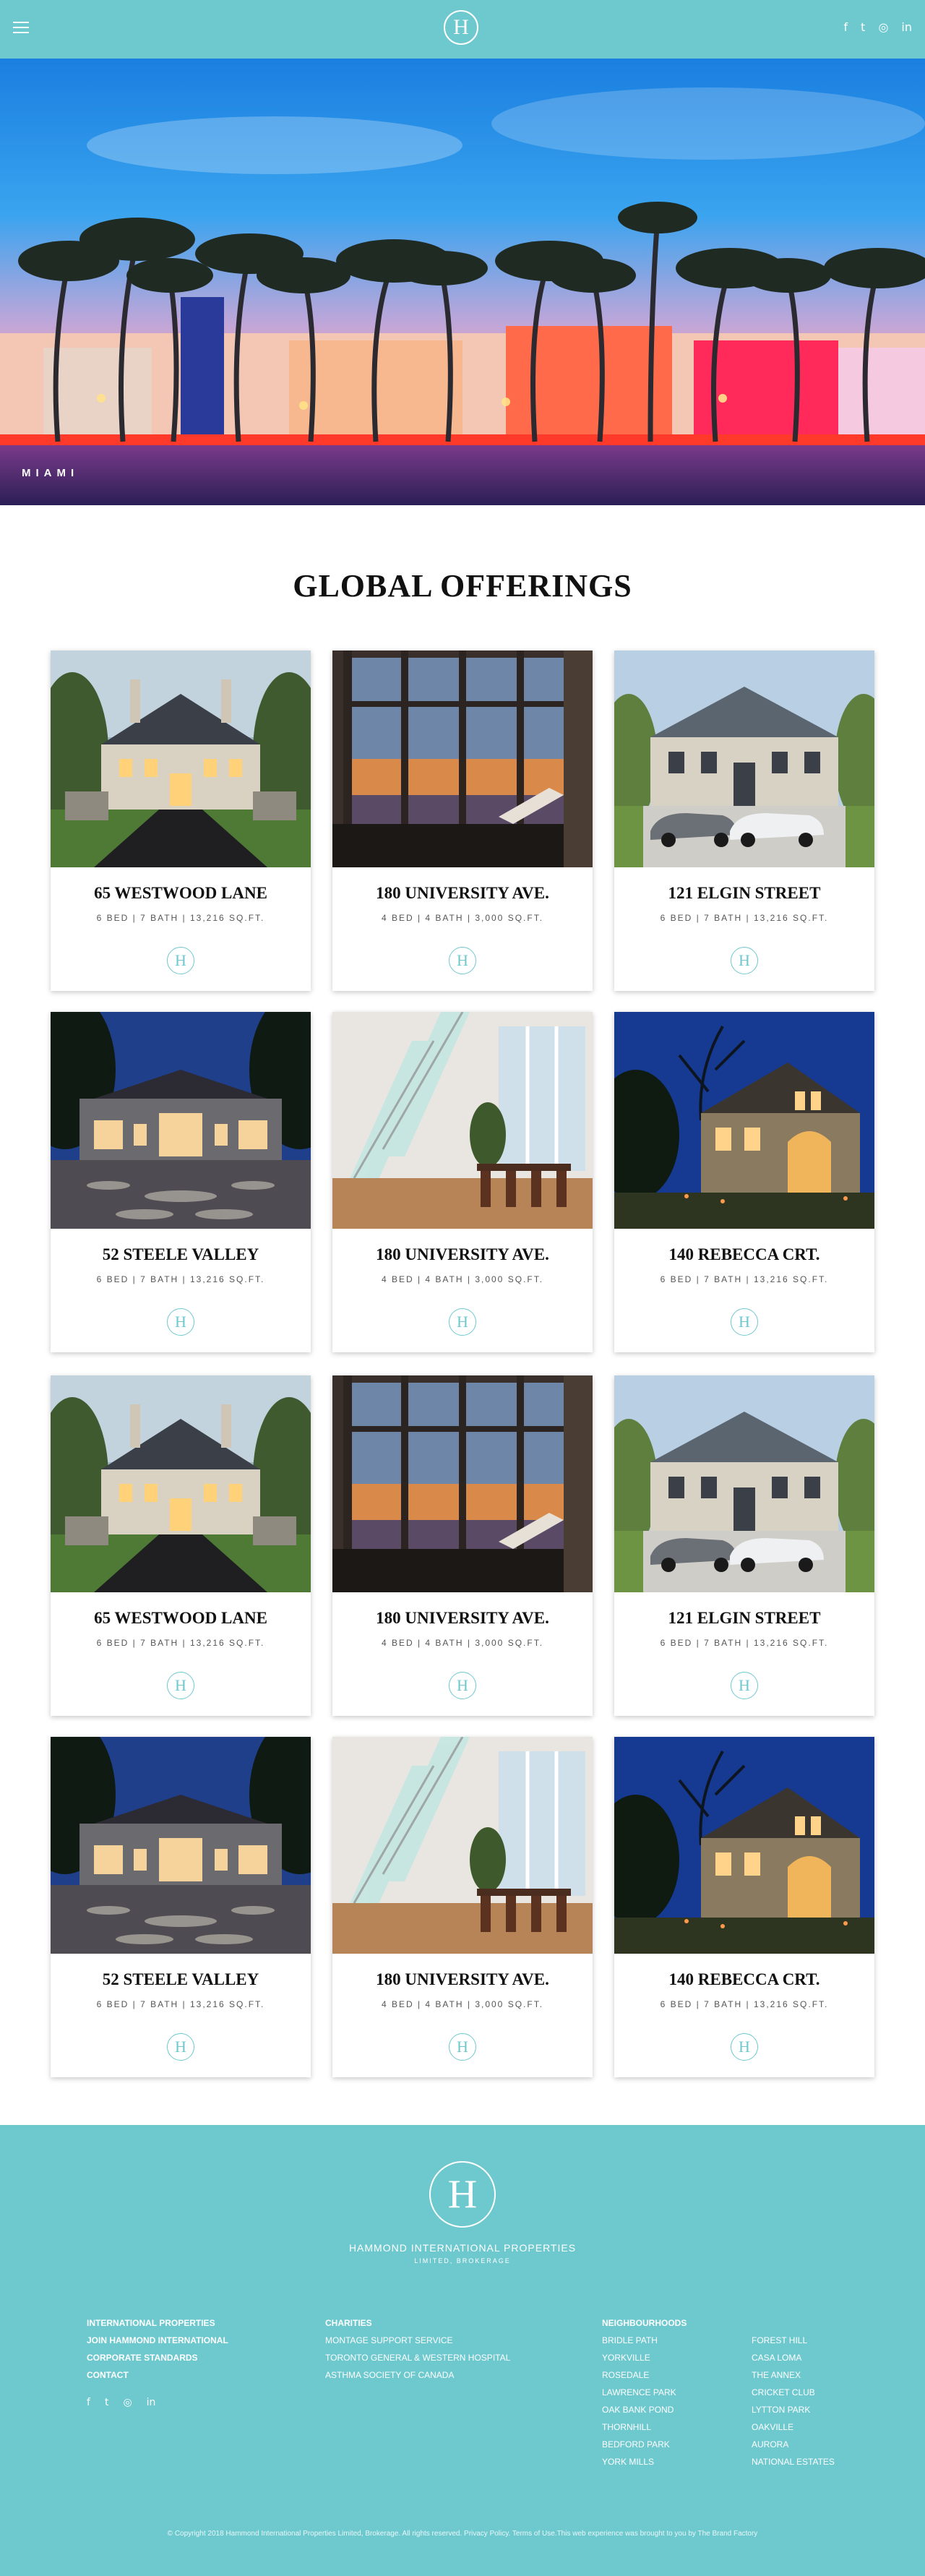 The width and height of the screenshot is (925, 2576). What do you see at coordinates (157, 2341) in the screenshot?
I see `footer-link-join-hammond: JOIN HAMMOND INTERNATIONAL` at bounding box center [157, 2341].